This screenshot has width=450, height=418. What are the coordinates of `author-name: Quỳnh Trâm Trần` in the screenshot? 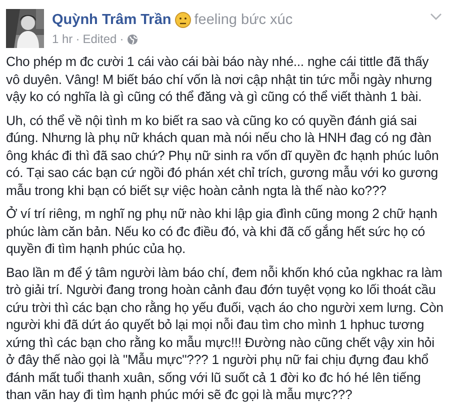 It's located at (112, 20).